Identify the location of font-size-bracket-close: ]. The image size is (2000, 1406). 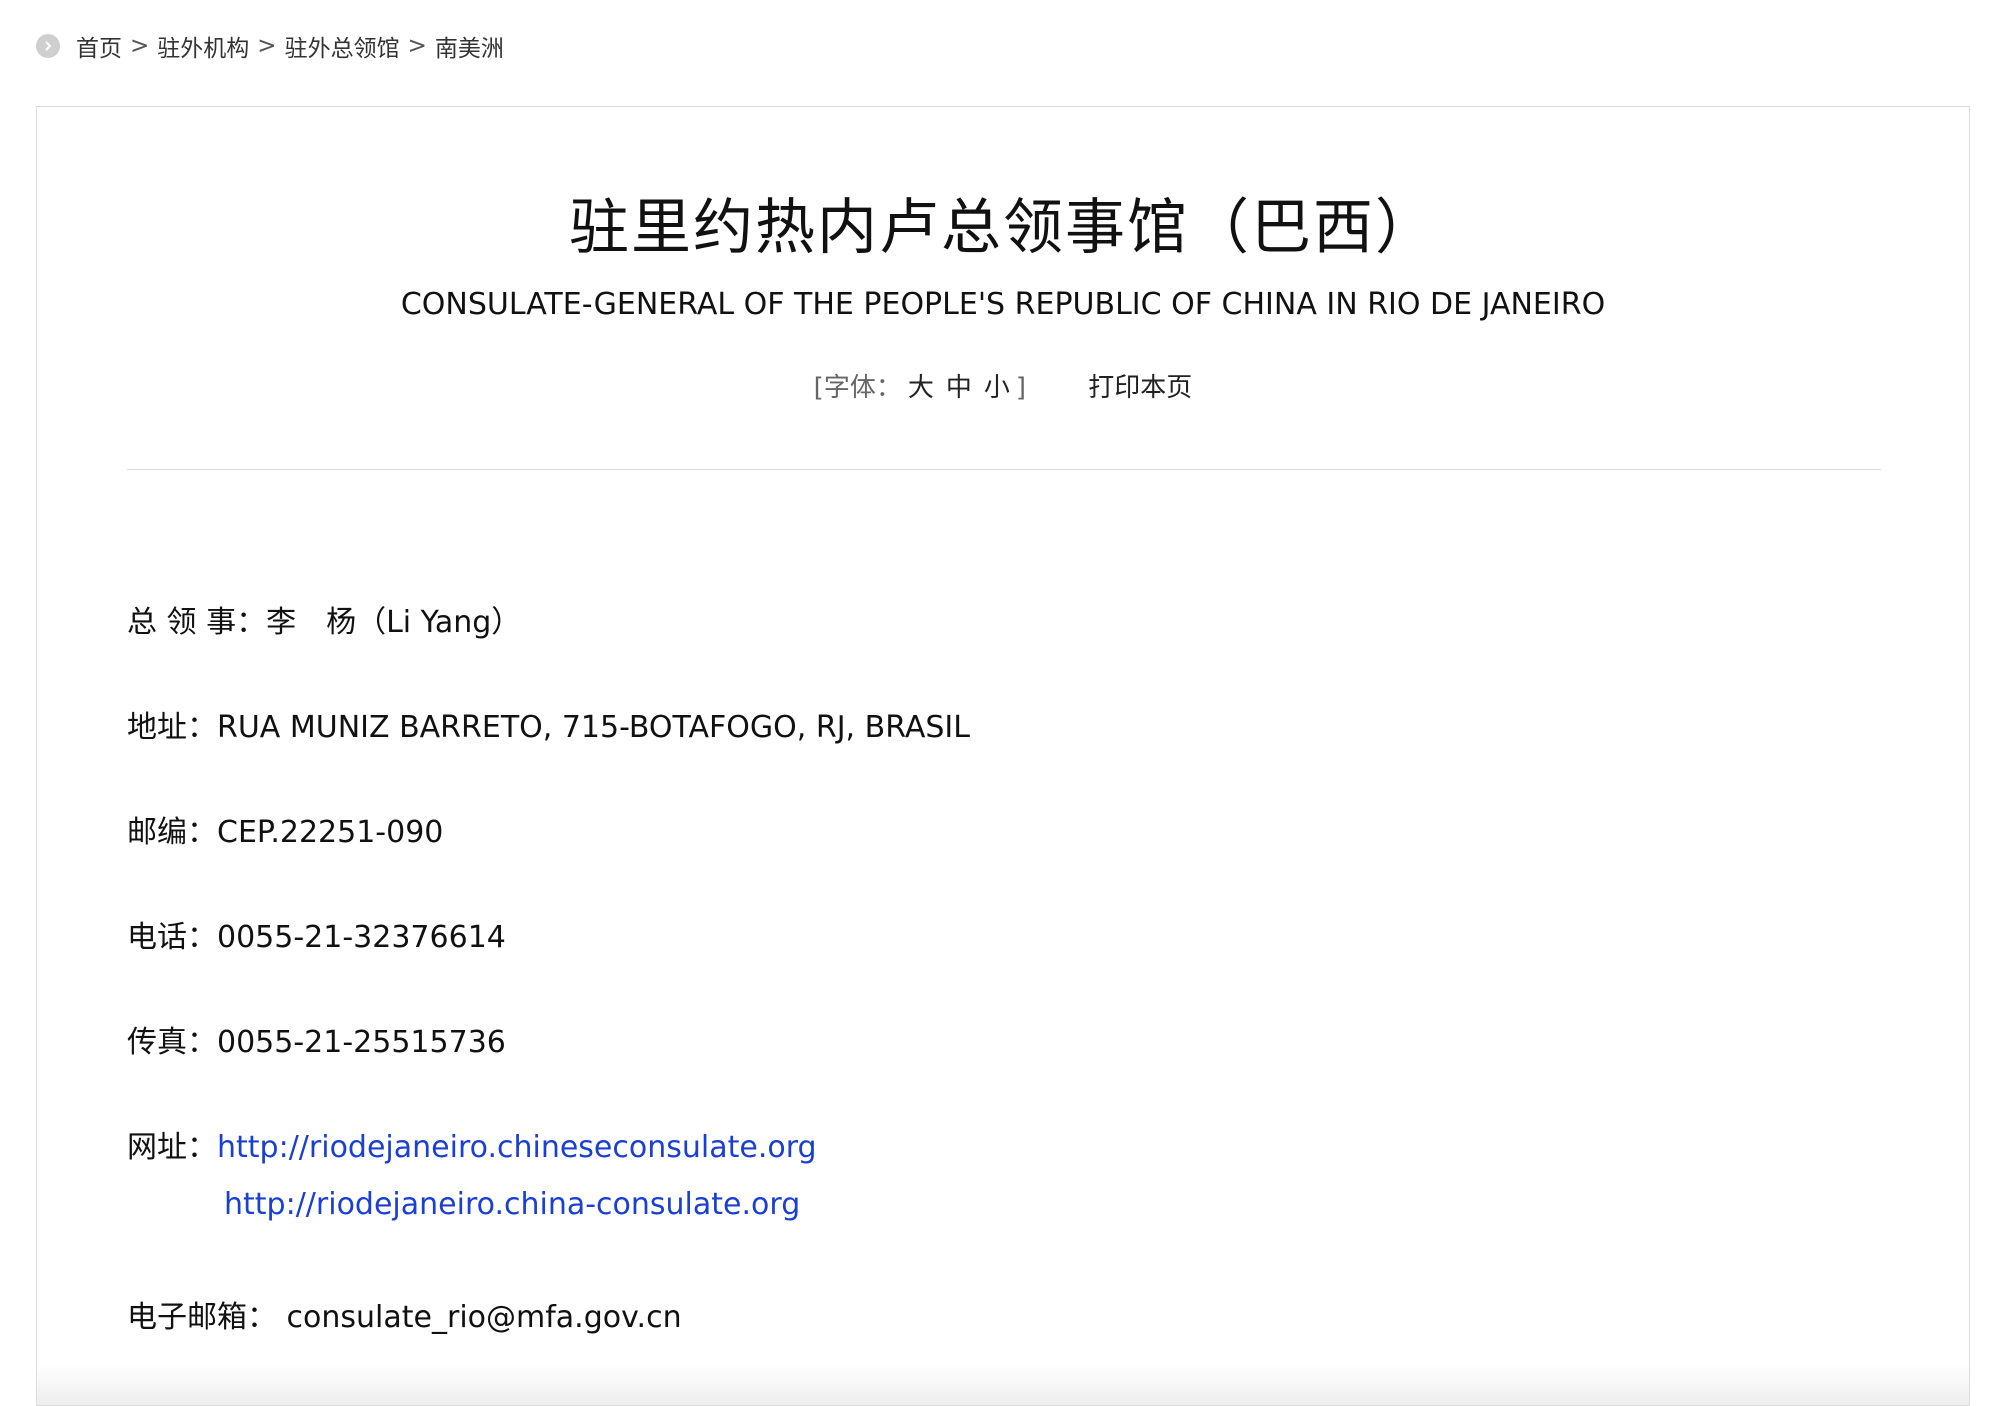
(1021, 388).